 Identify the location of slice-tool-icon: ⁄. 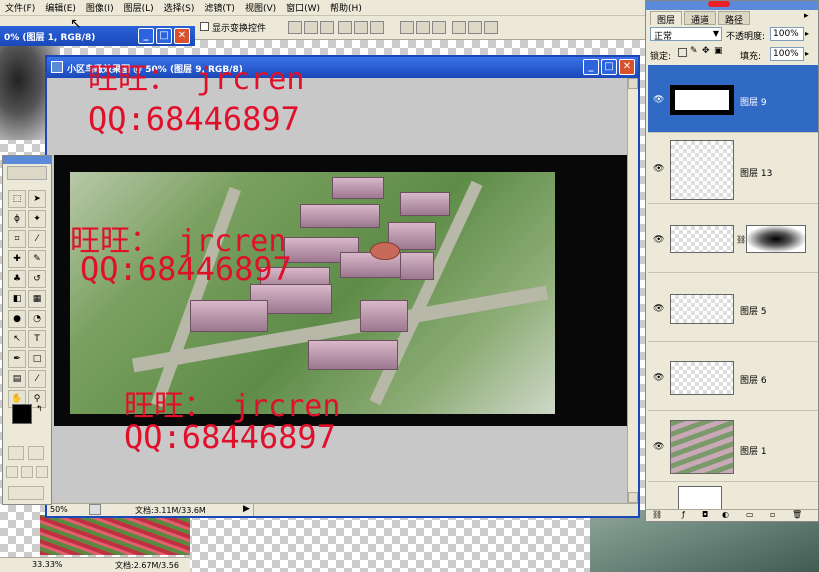
(37, 239).